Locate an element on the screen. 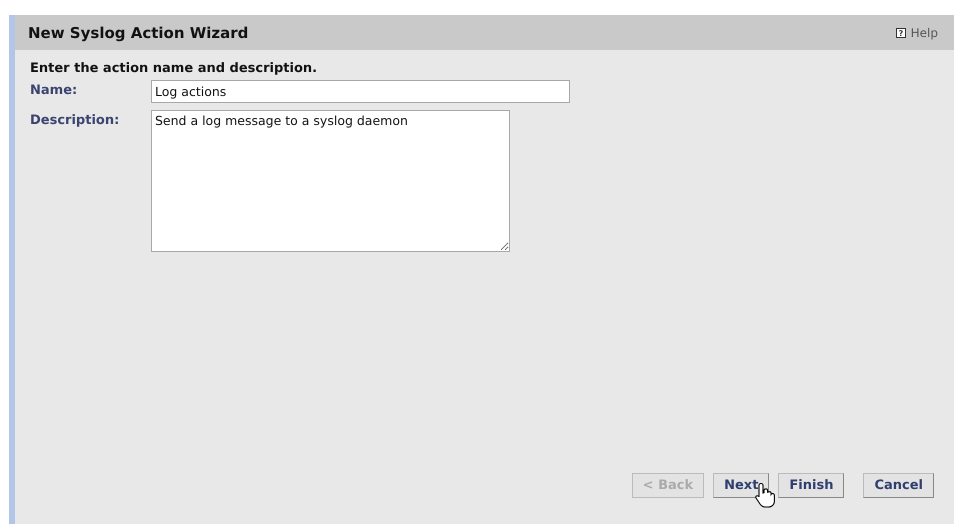 The height and width of the screenshot is (524, 954). instruction-text: Enter the action name and description. is located at coordinates (174, 68).